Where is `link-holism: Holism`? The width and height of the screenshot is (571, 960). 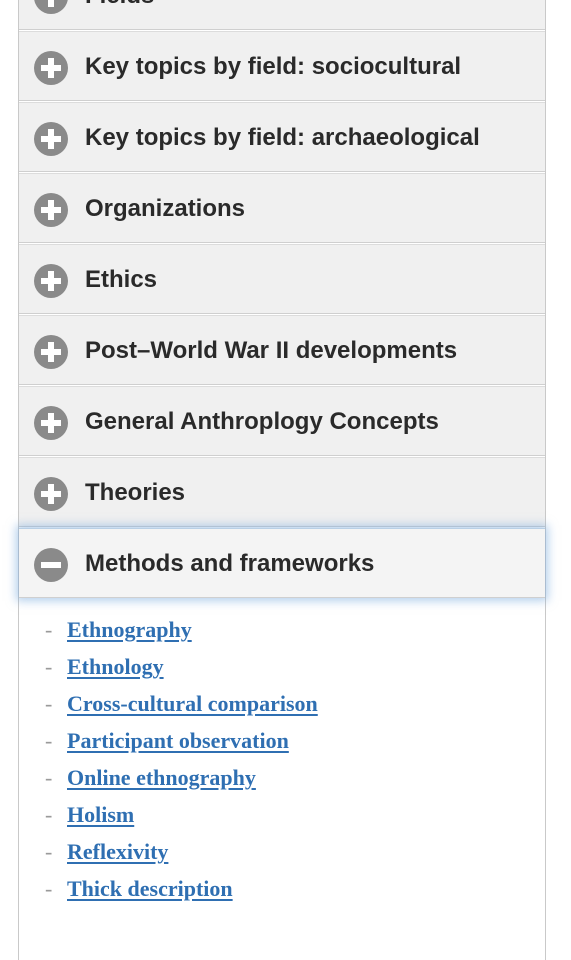
link-holism: Holism is located at coordinates (100, 814).